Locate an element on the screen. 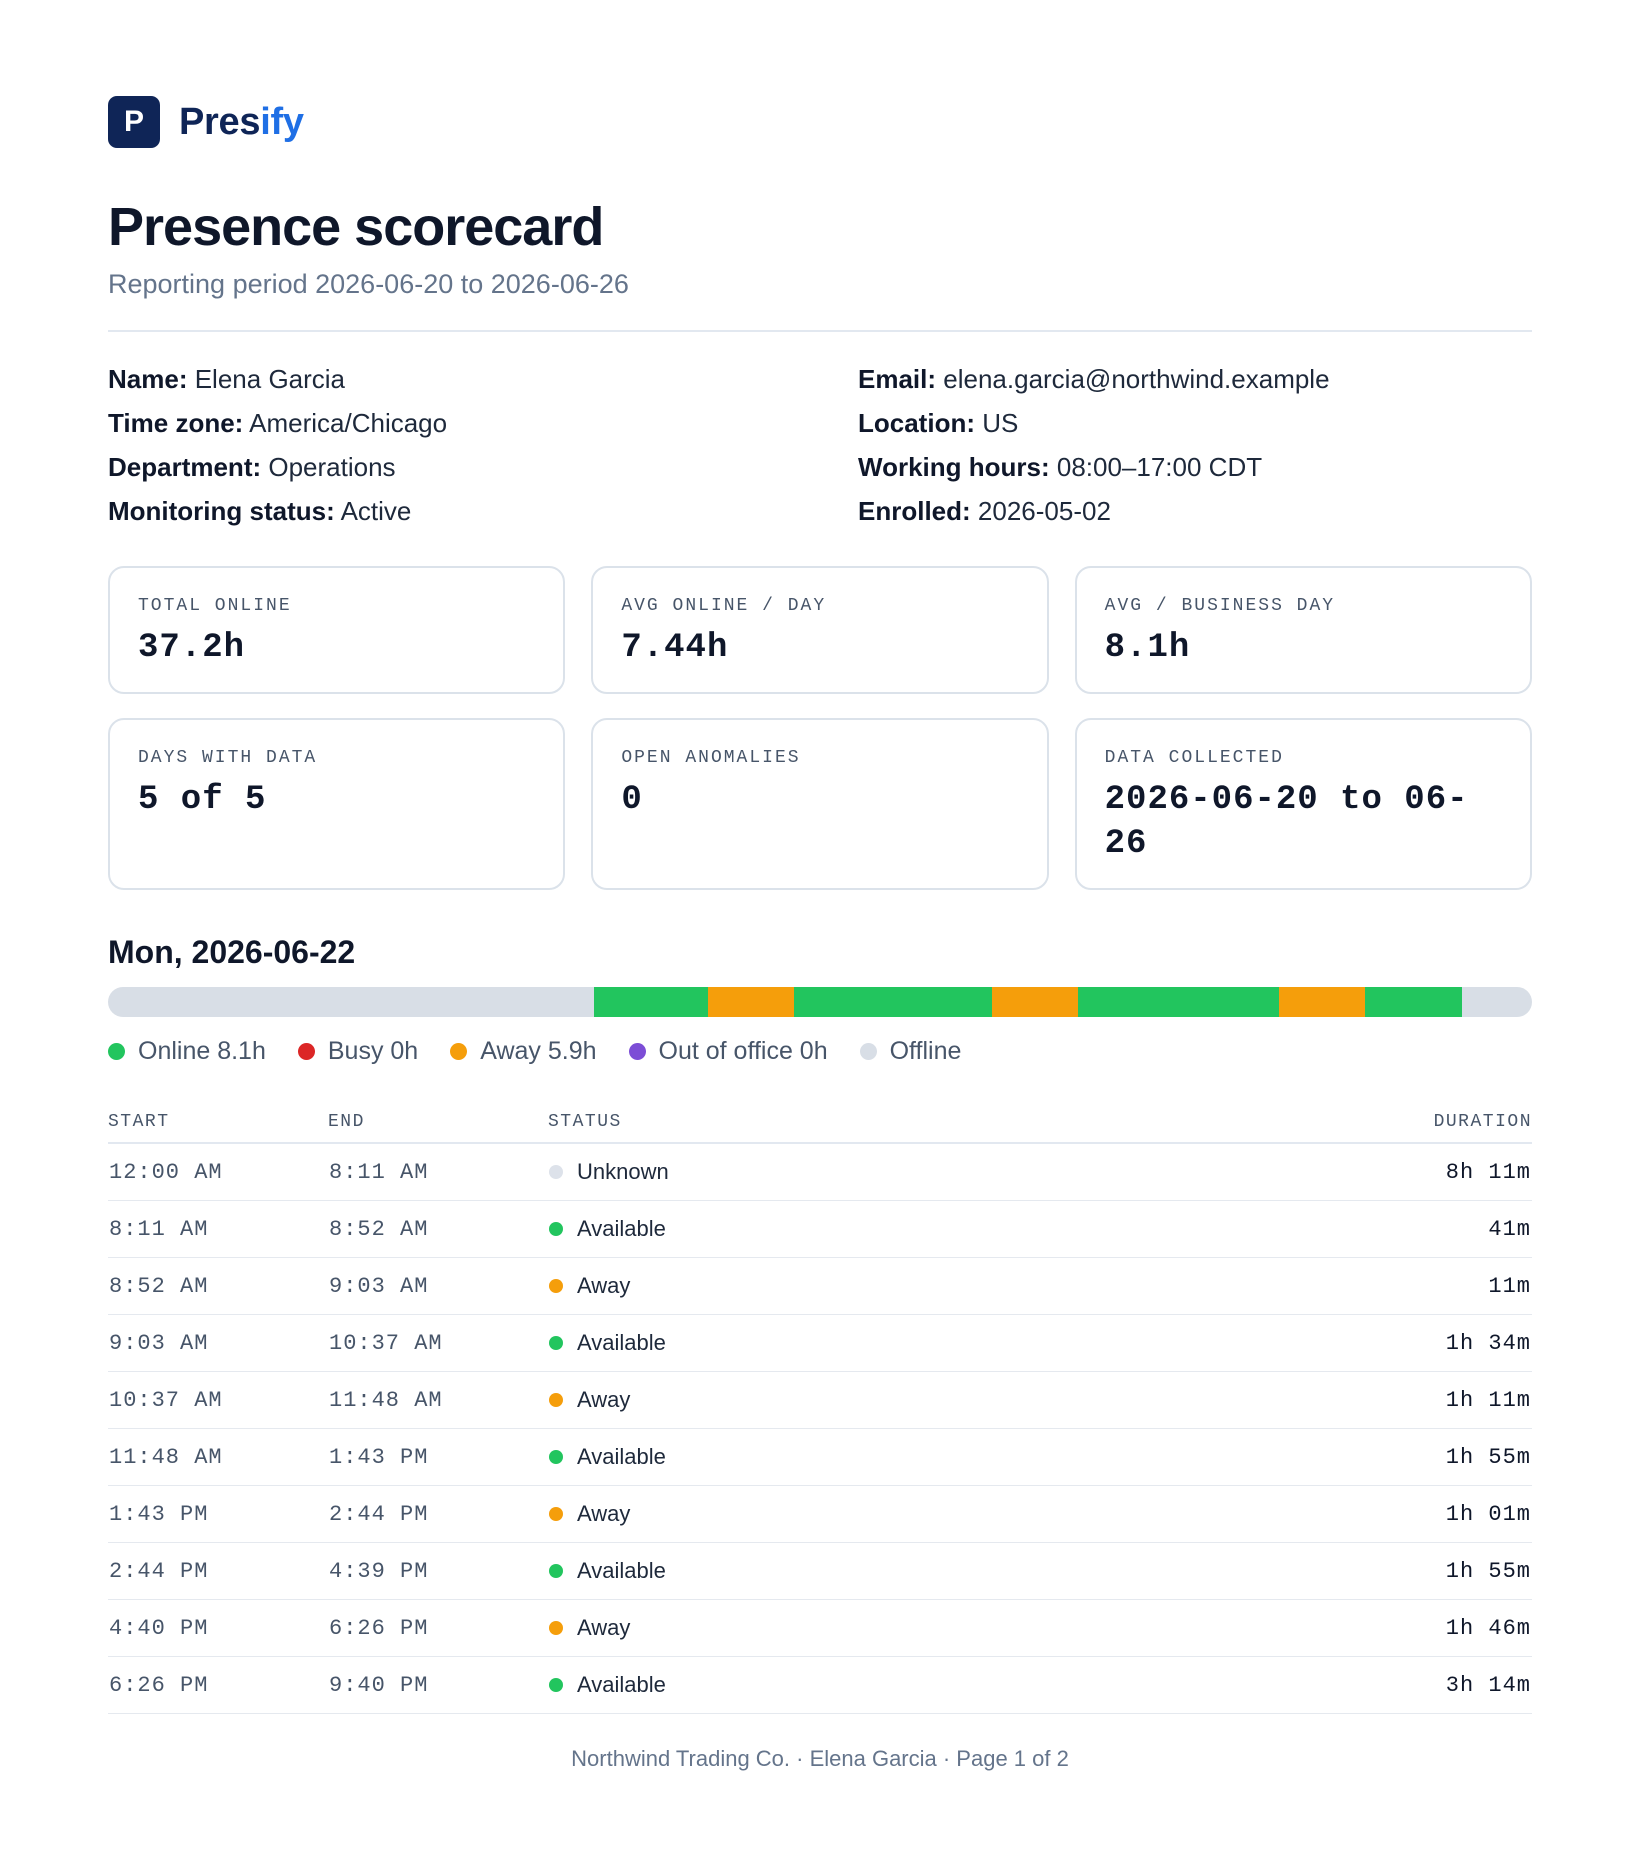 The height and width of the screenshot is (1872, 1640). cell-start: 6:26 PM is located at coordinates (218, 1685).